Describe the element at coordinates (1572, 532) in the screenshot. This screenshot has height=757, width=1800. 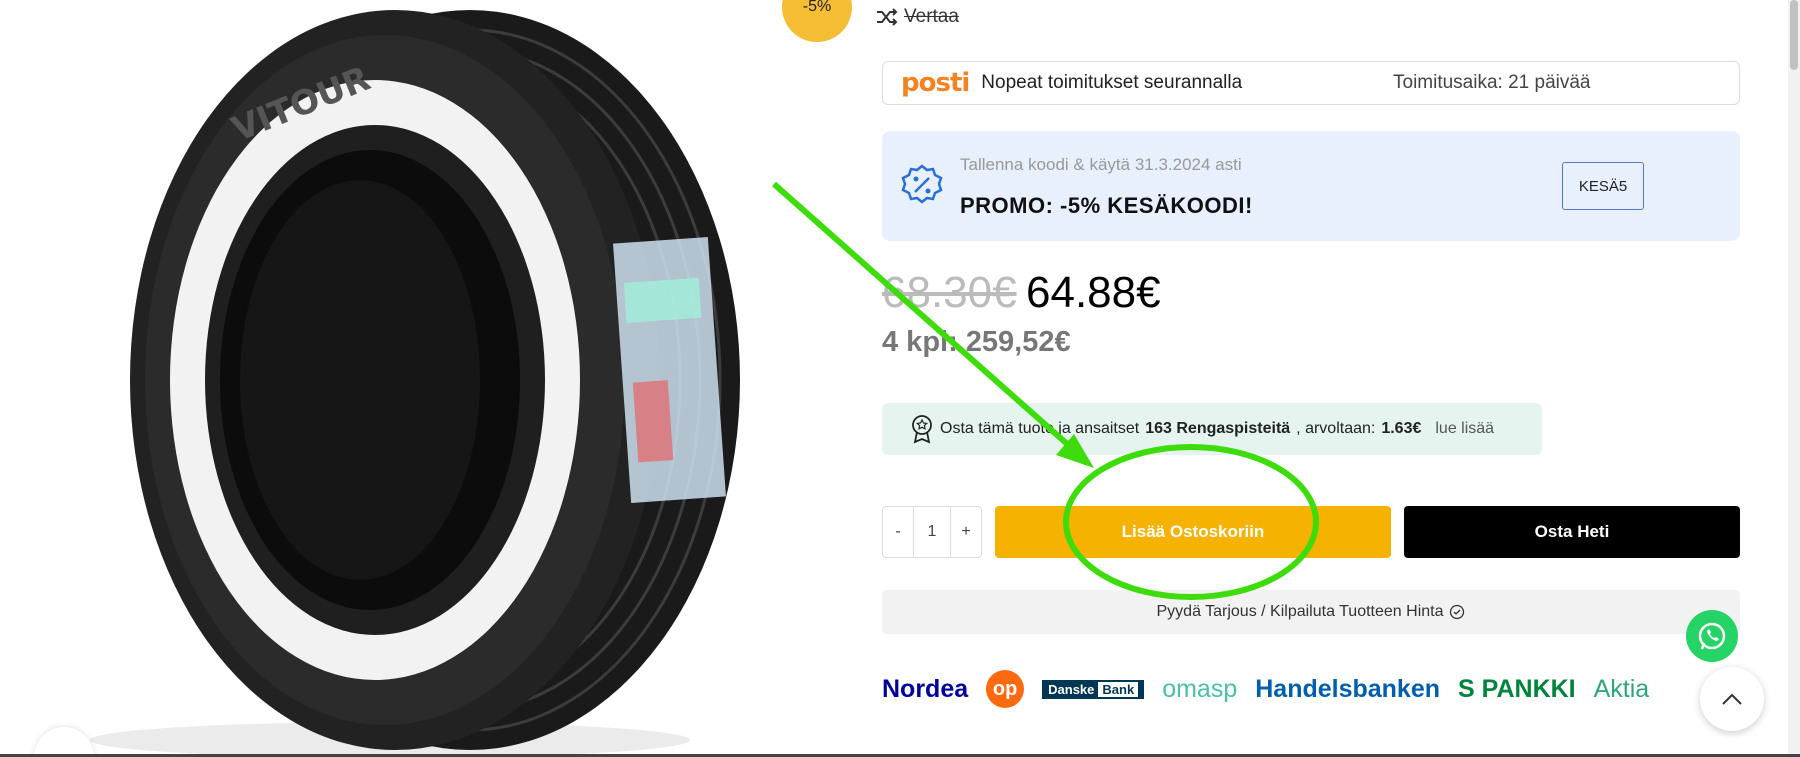
I see `buy-now-button: Osta Heti` at that location.